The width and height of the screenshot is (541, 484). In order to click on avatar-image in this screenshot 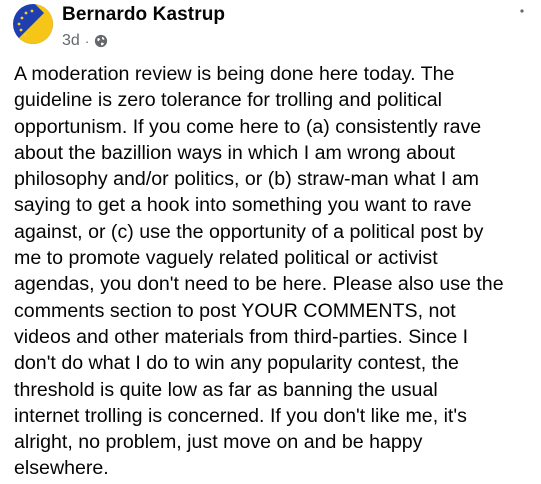, I will do `click(33, 24)`.